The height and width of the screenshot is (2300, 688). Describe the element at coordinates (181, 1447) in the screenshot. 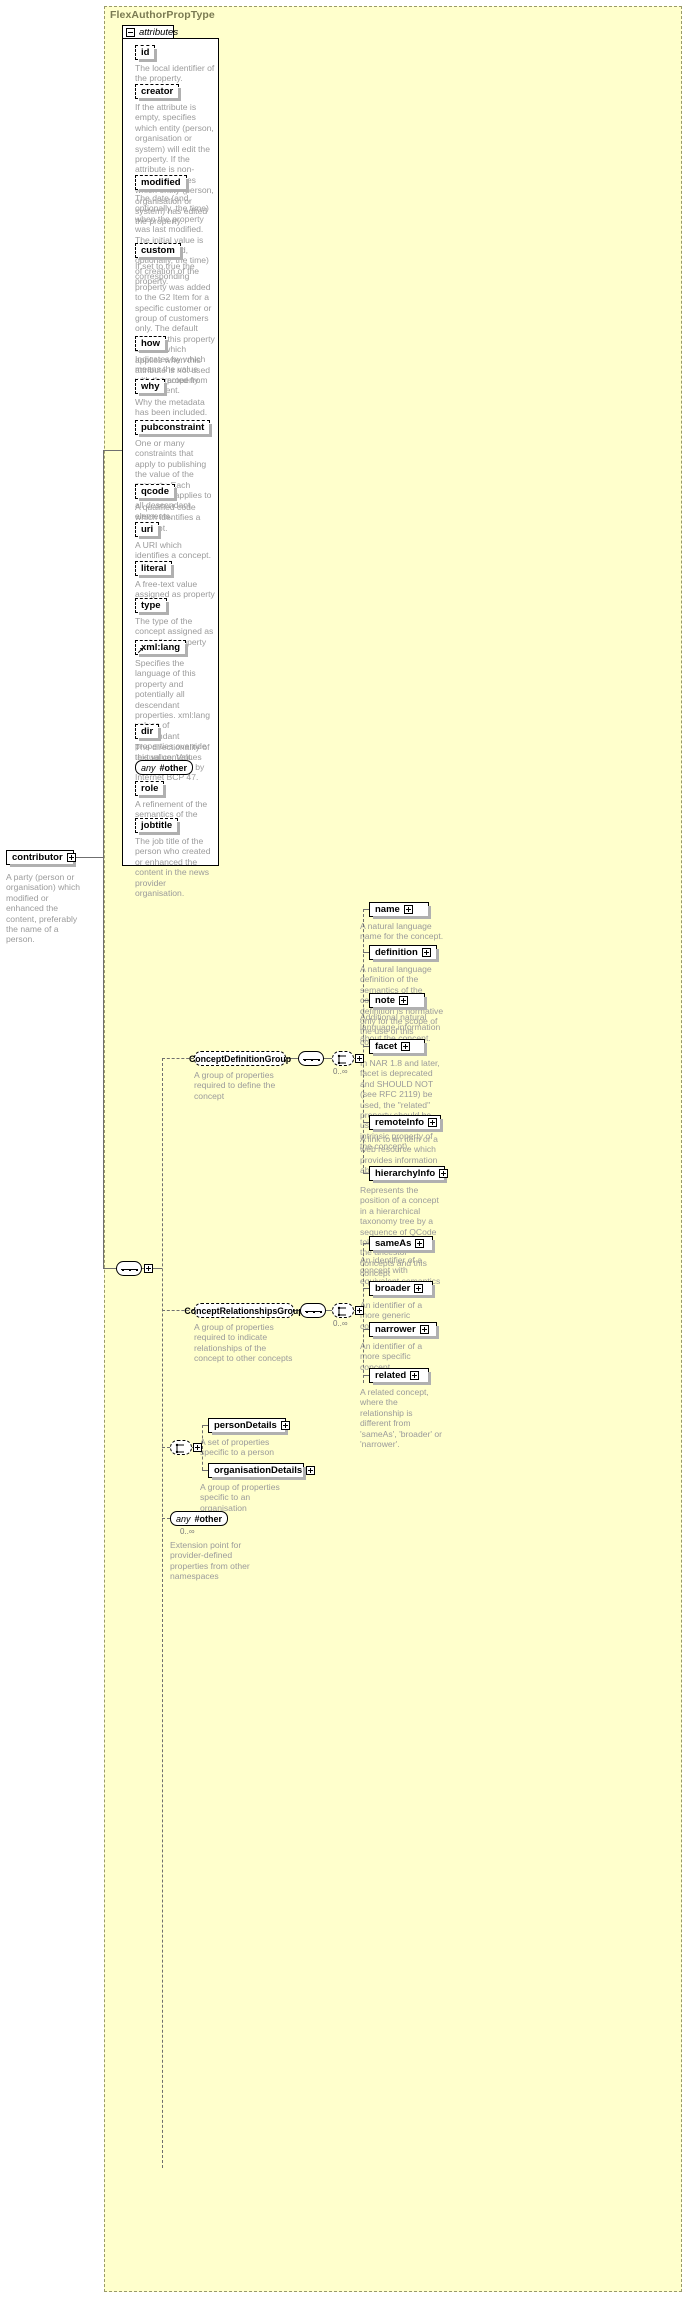

I see `choice-compositor-details` at that location.